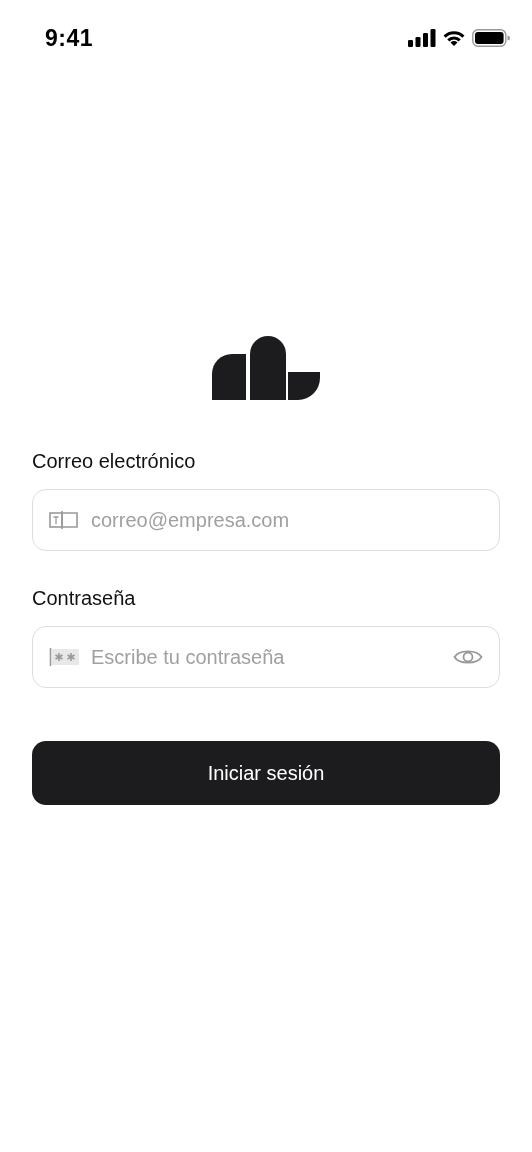  What do you see at coordinates (64, 657) in the screenshot?
I see `password-field-icon` at bounding box center [64, 657].